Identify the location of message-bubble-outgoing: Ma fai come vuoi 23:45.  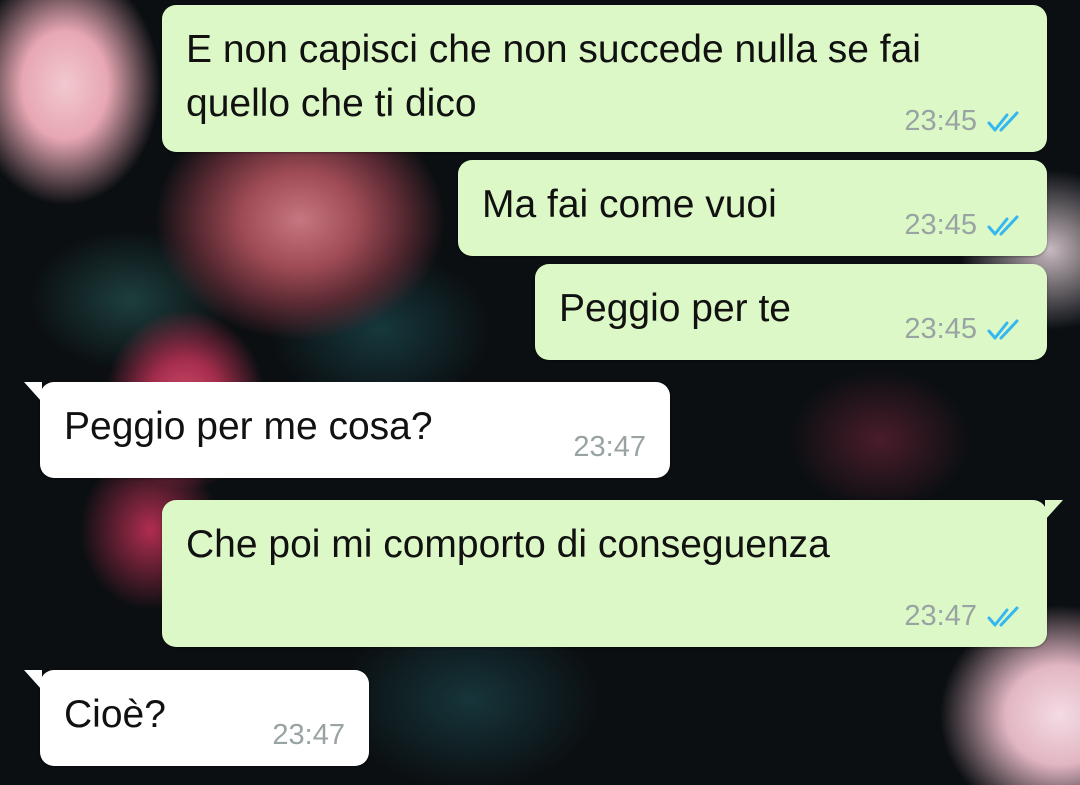
(752, 208).